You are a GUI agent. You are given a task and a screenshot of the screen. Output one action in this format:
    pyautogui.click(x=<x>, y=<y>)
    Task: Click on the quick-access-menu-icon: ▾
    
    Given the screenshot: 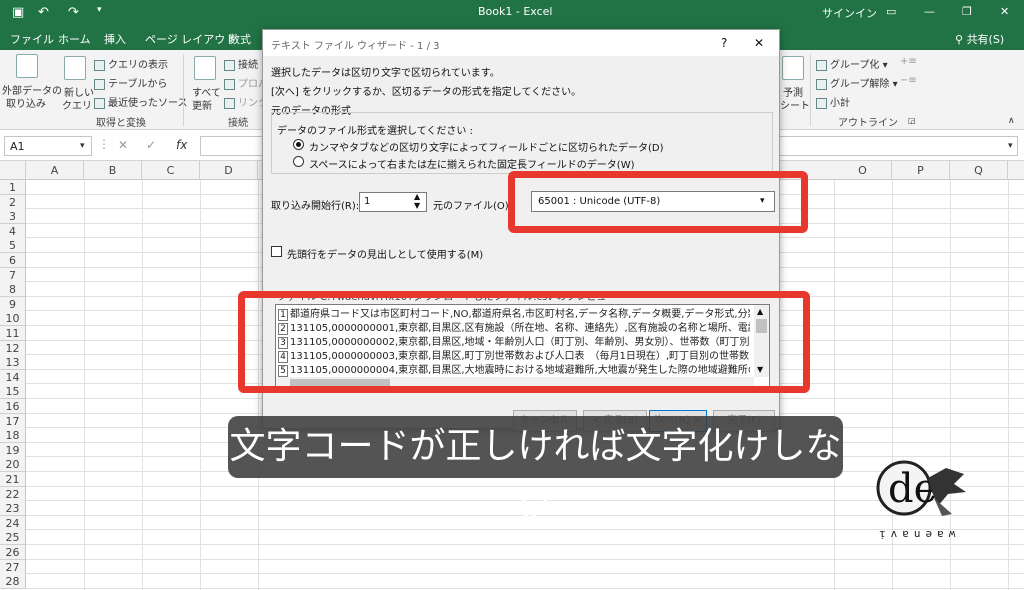 What is the action you would take?
    pyautogui.click(x=99, y=10)
    